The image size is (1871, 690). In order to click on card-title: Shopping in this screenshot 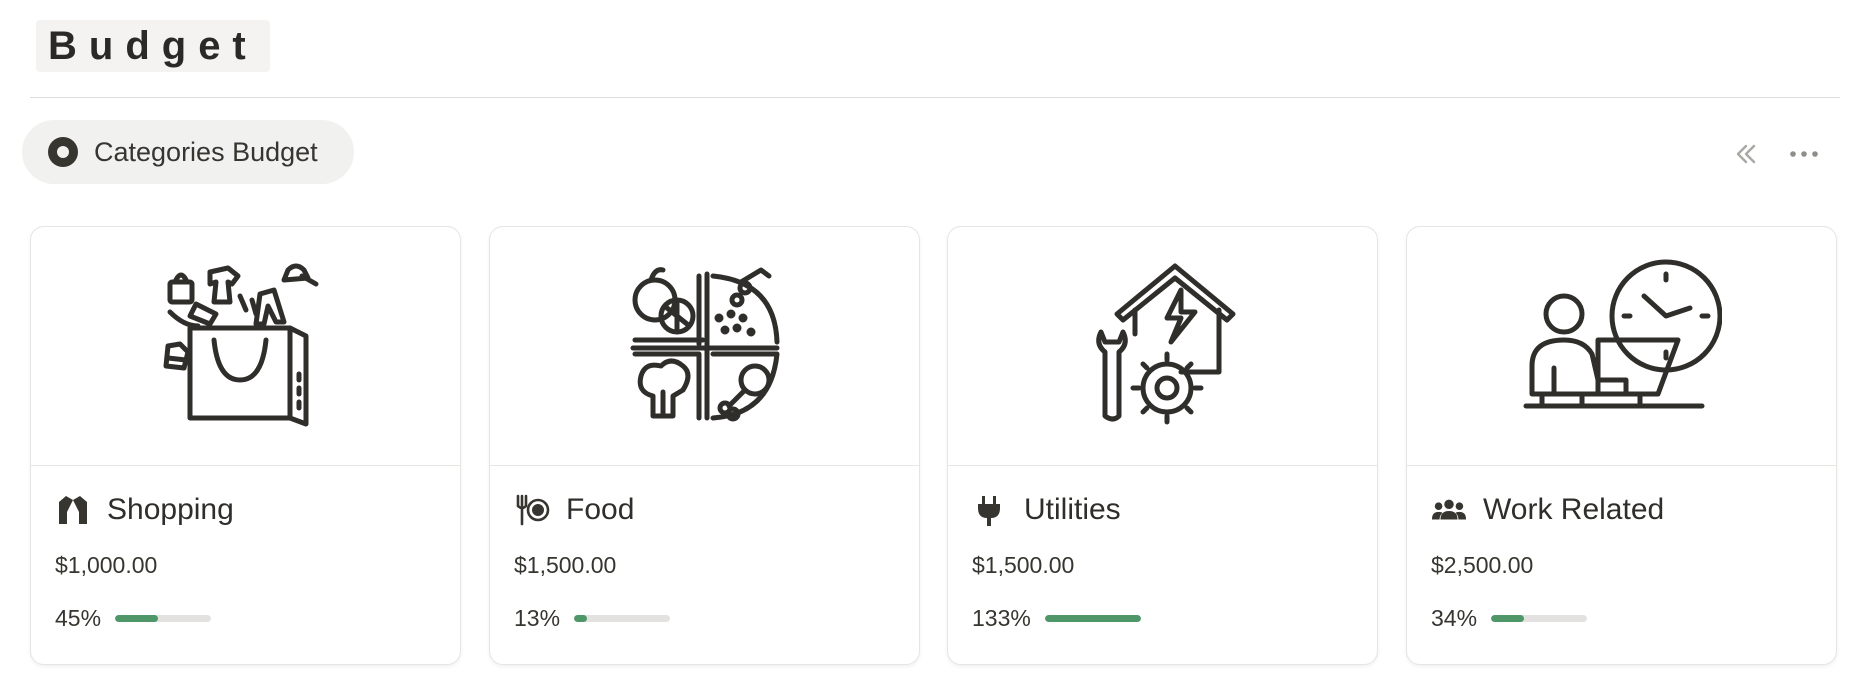, I will do `click(170, 509)`.